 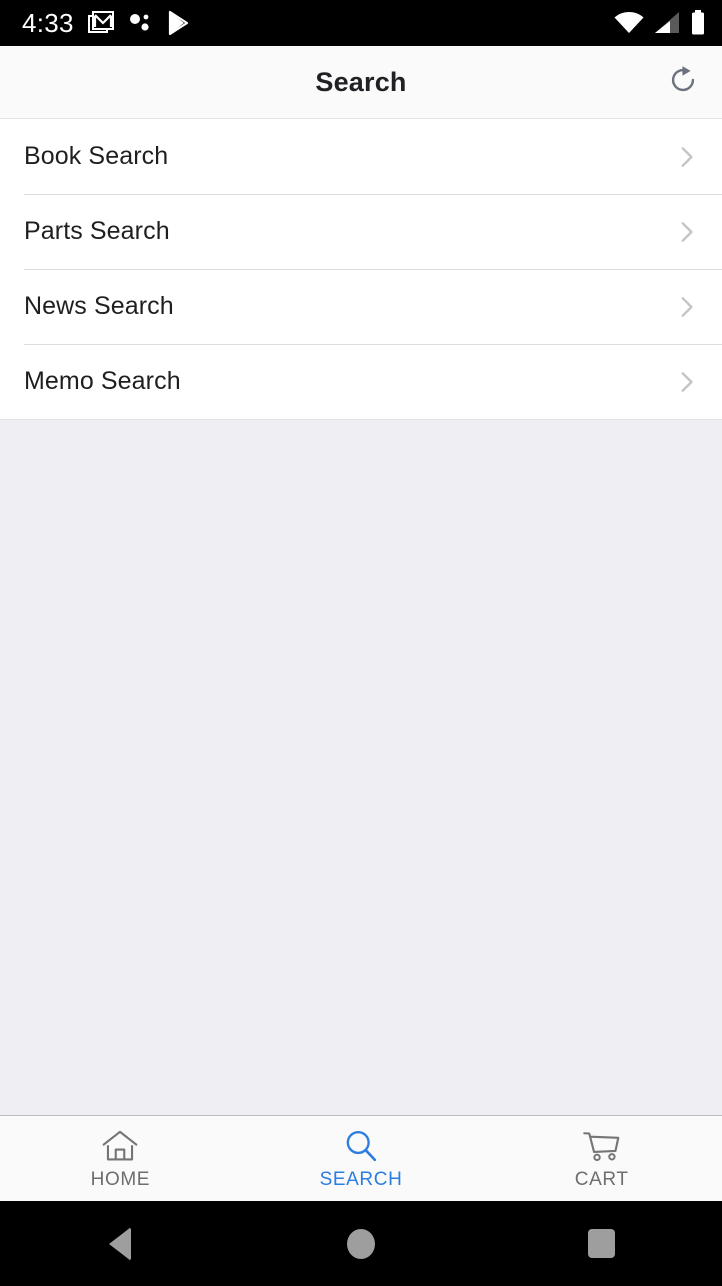 I want to click on home-icon, so click(x=120, y=1146).